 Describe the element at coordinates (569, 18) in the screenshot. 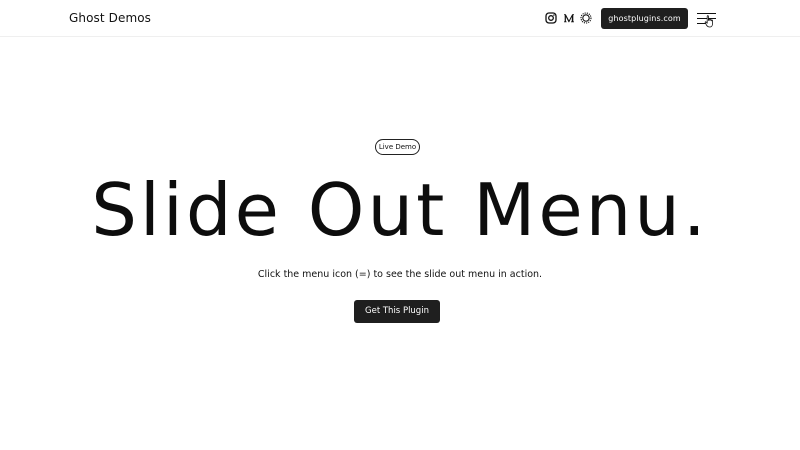

I see `medium-icon` at that location.